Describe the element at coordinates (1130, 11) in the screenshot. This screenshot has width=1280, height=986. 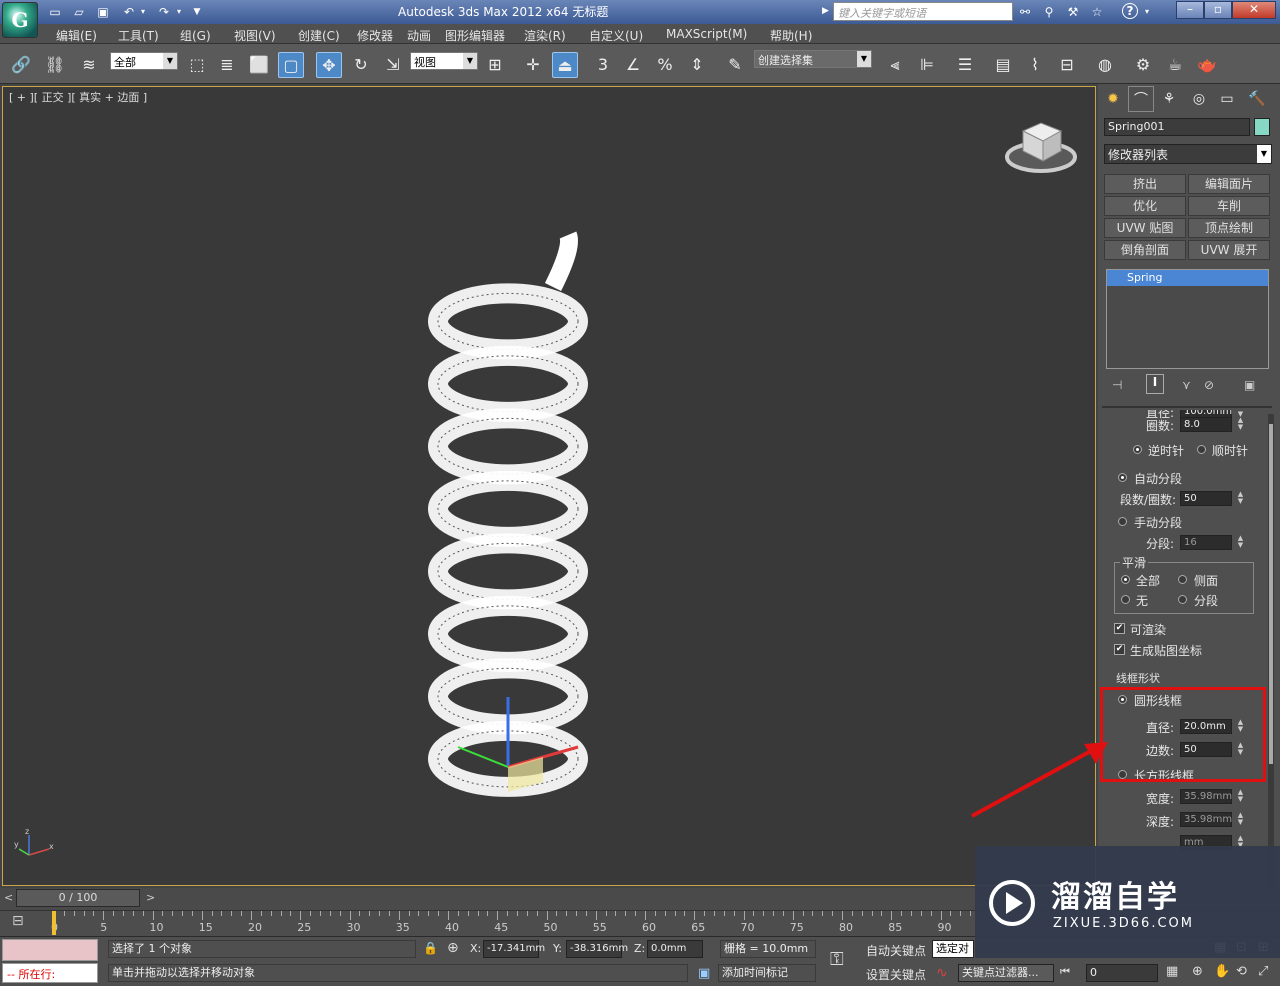
I see `help-icon: ?` at that location.